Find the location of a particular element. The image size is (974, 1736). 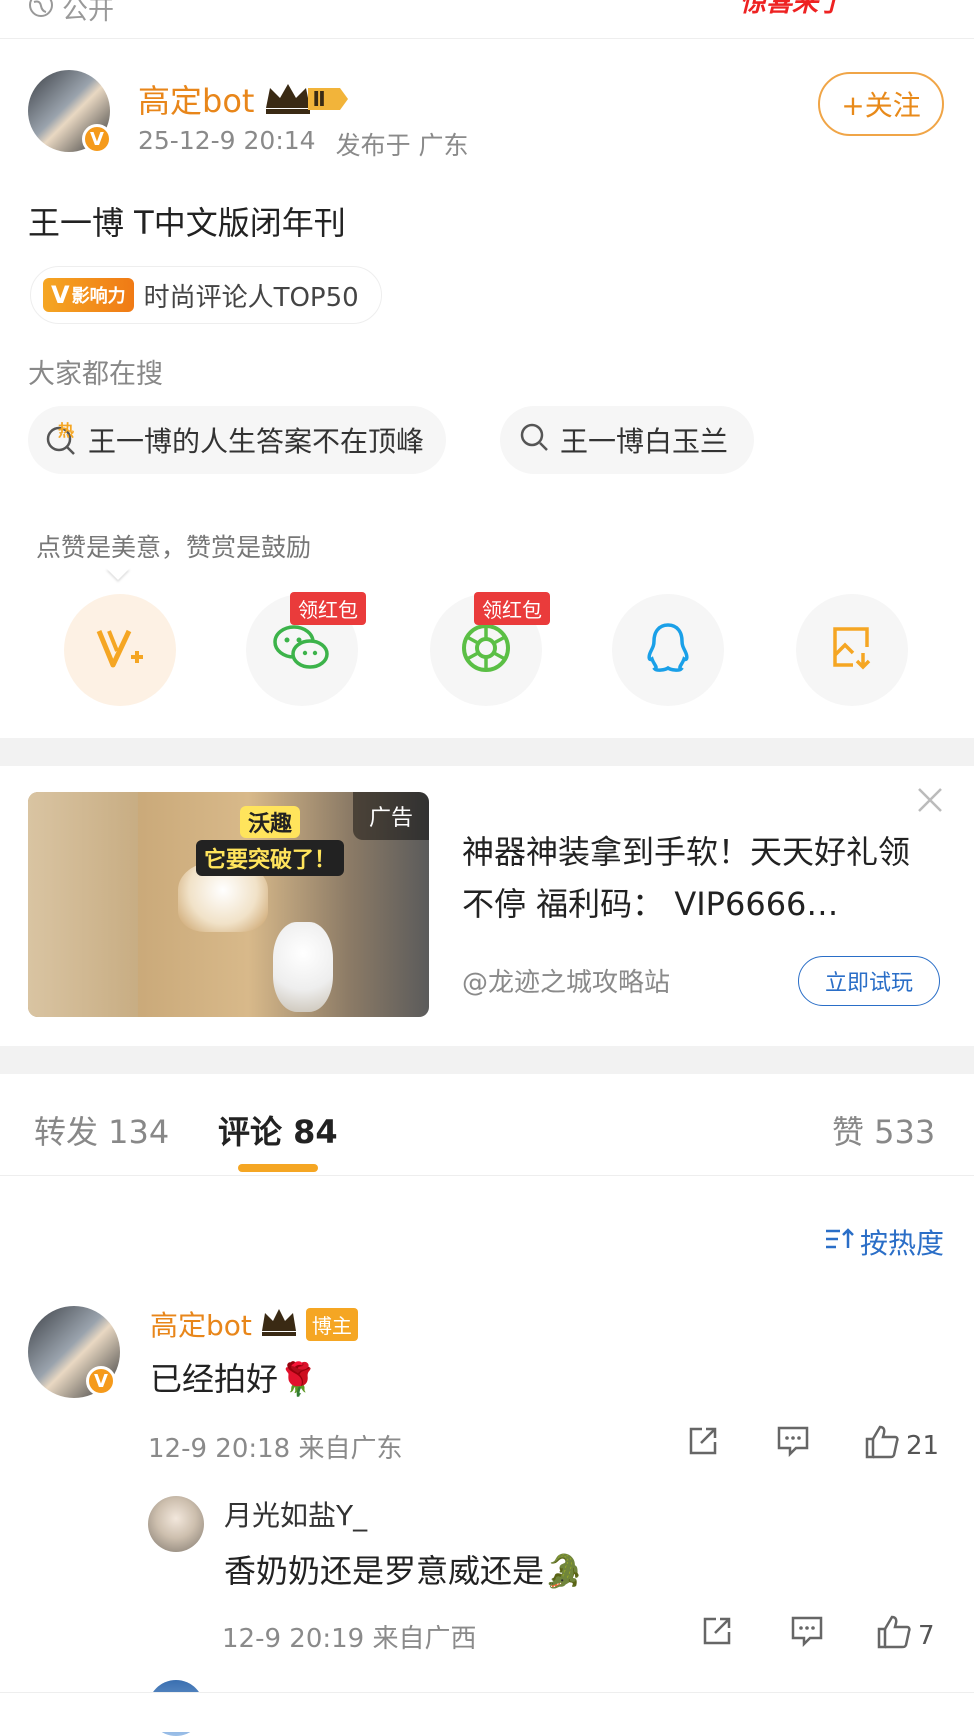

like-count: 21 is located at coordinates (923, 1445).